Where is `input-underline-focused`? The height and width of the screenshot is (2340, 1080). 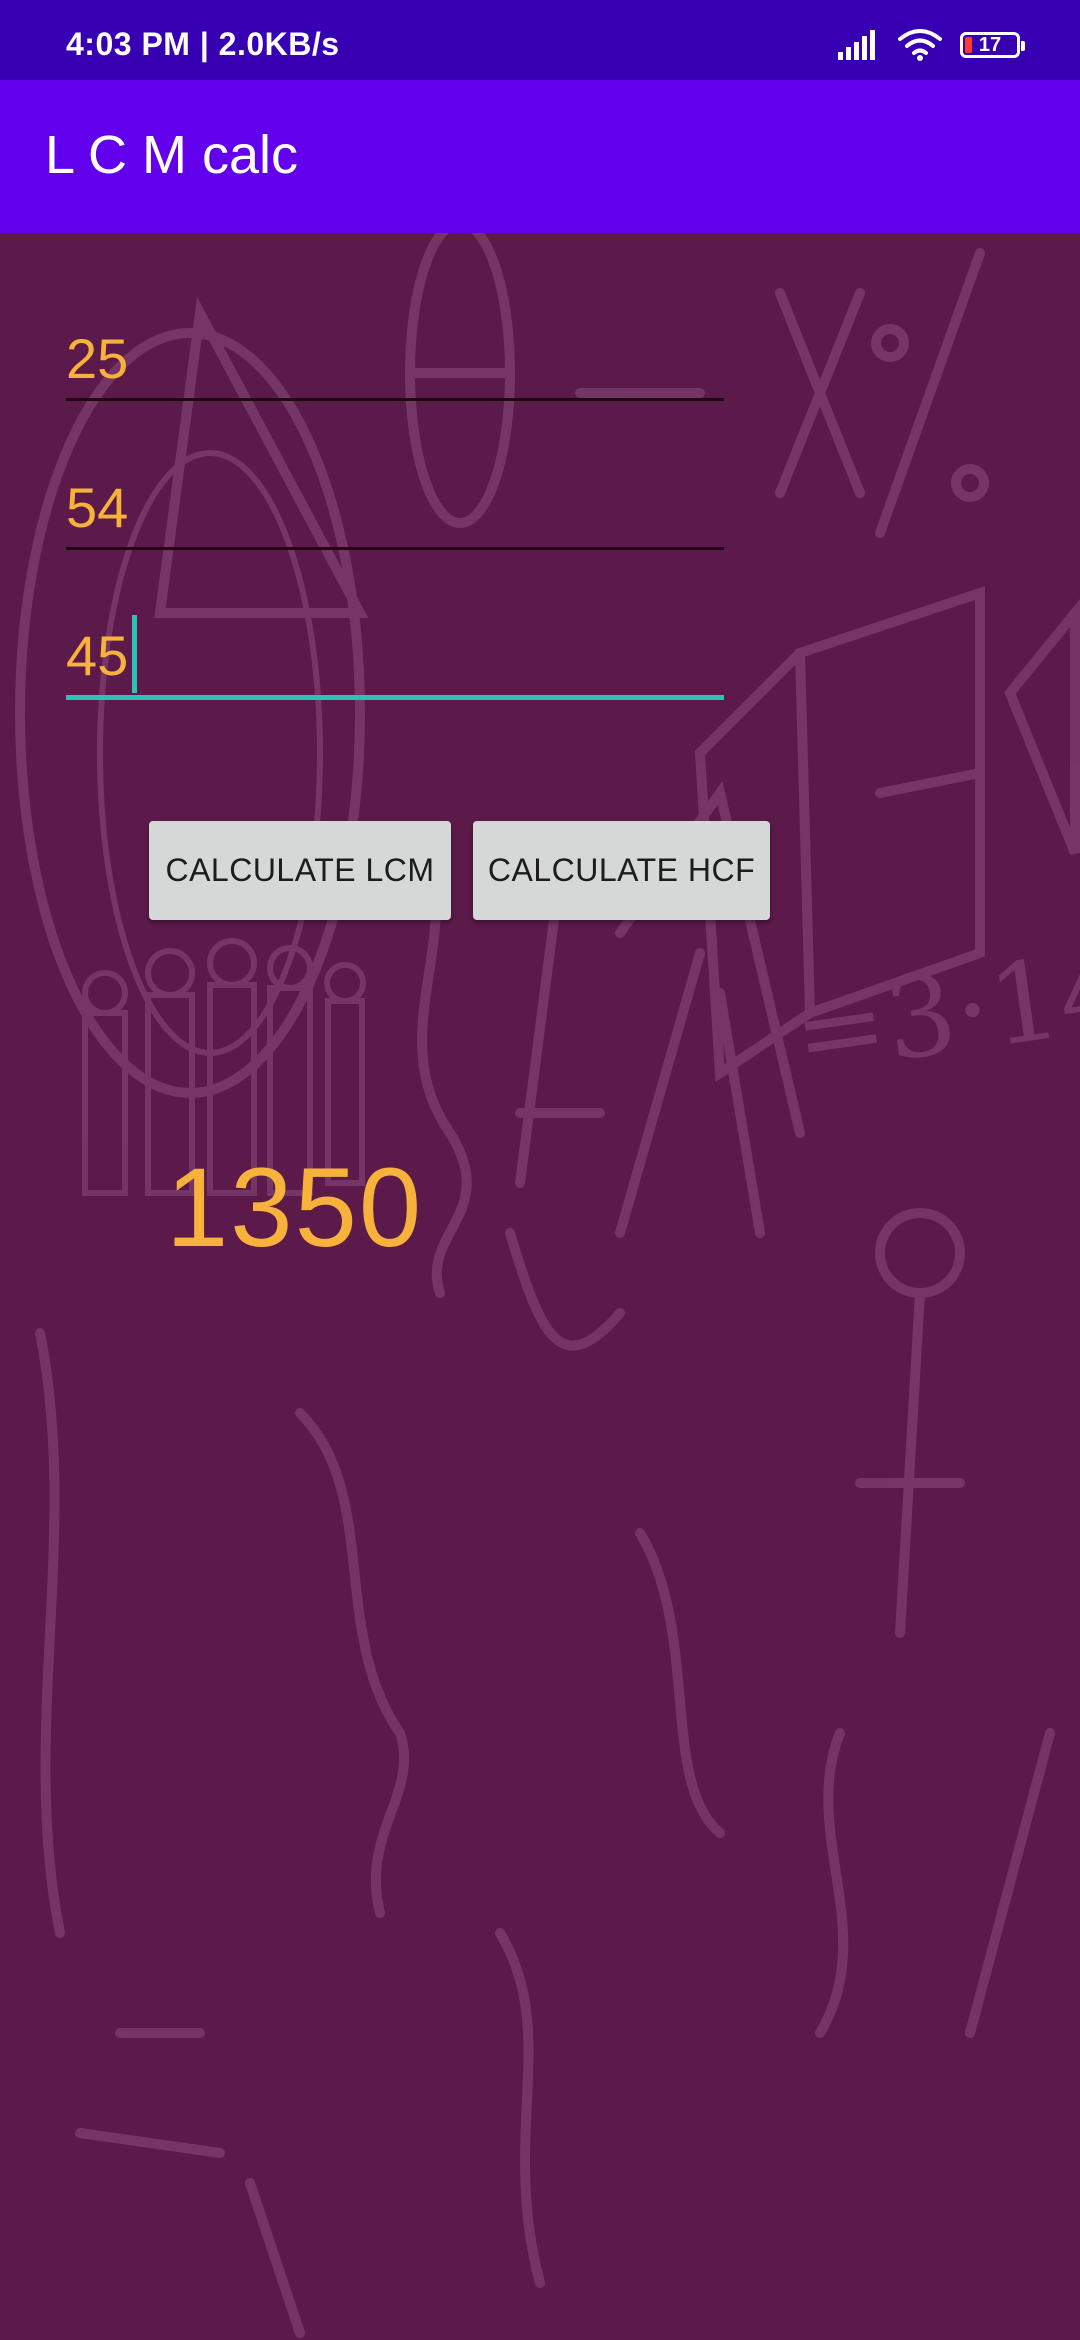 input-underline-focused is located at coordinates (395, 697).